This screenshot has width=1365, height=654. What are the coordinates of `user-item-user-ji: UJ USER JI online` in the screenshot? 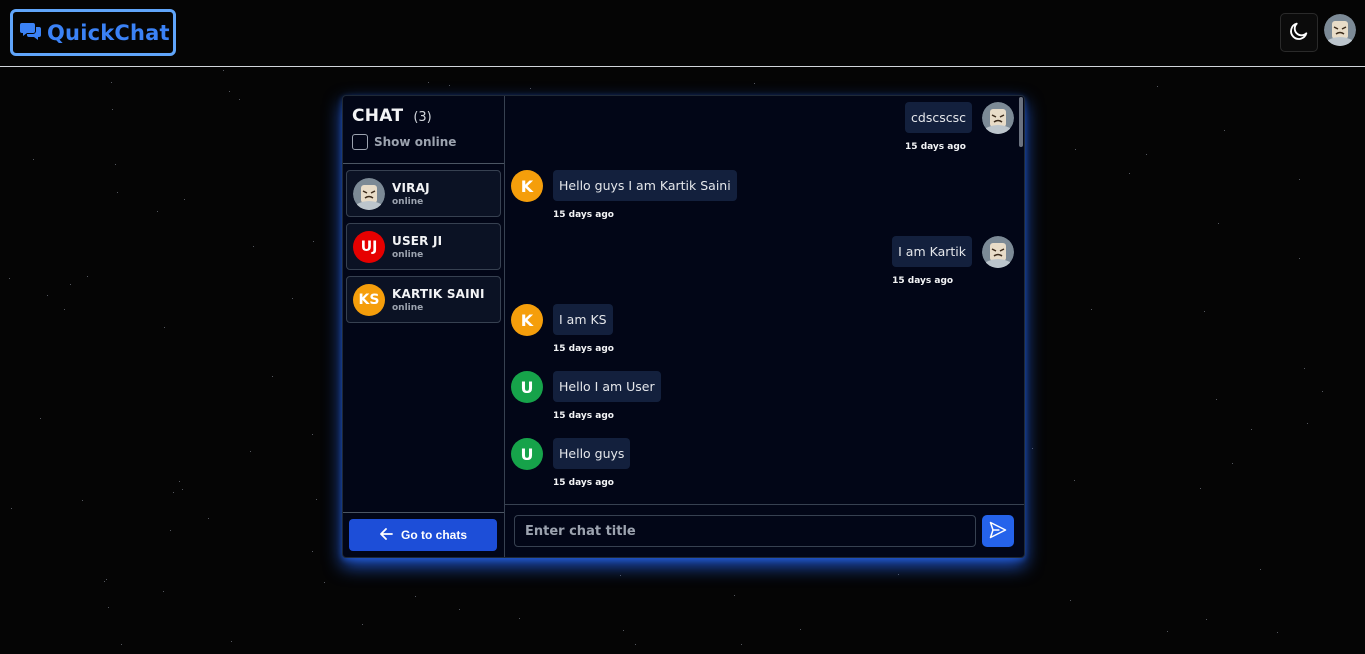 It's located at (423, 246).